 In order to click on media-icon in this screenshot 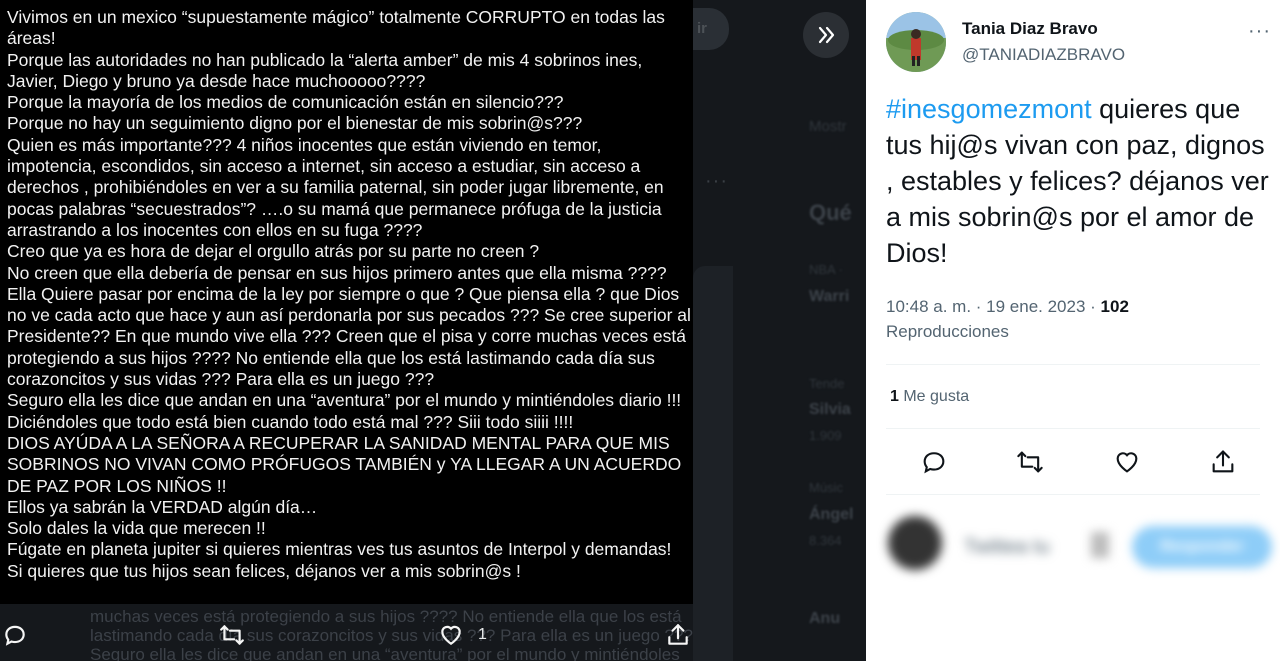, I will do `click(1100, 545)`.